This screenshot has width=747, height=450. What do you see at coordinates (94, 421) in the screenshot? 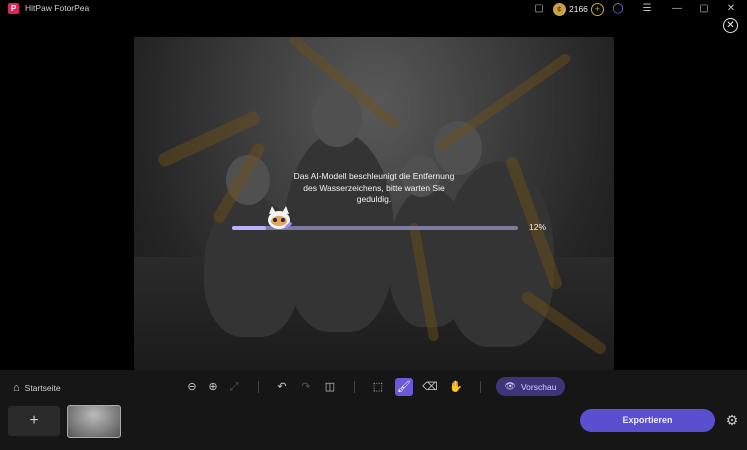
I see `image-thumbnail` at bounding box center [94, 421].